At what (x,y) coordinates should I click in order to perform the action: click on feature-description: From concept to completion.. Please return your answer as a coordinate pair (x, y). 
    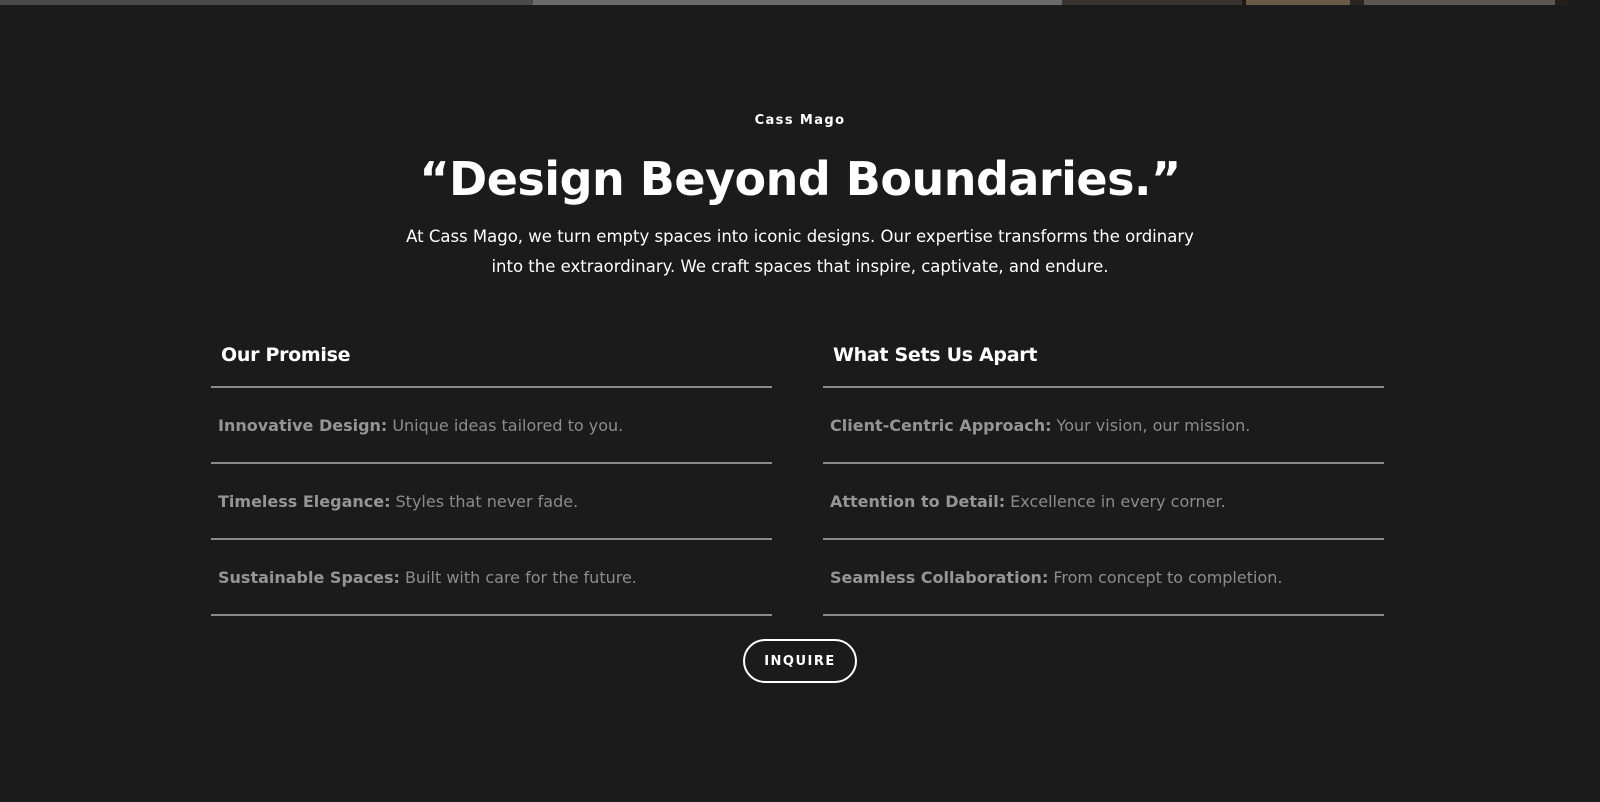
    Looking at the image, I should click on (1168, 577).